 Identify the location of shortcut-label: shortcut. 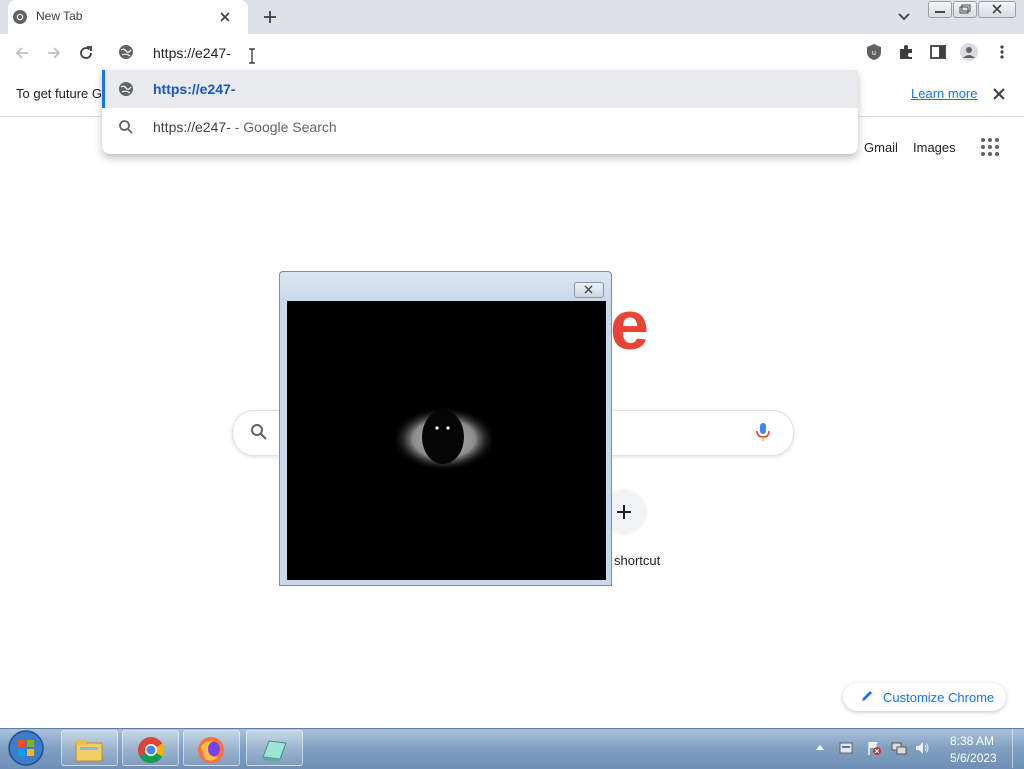
(637, 560).